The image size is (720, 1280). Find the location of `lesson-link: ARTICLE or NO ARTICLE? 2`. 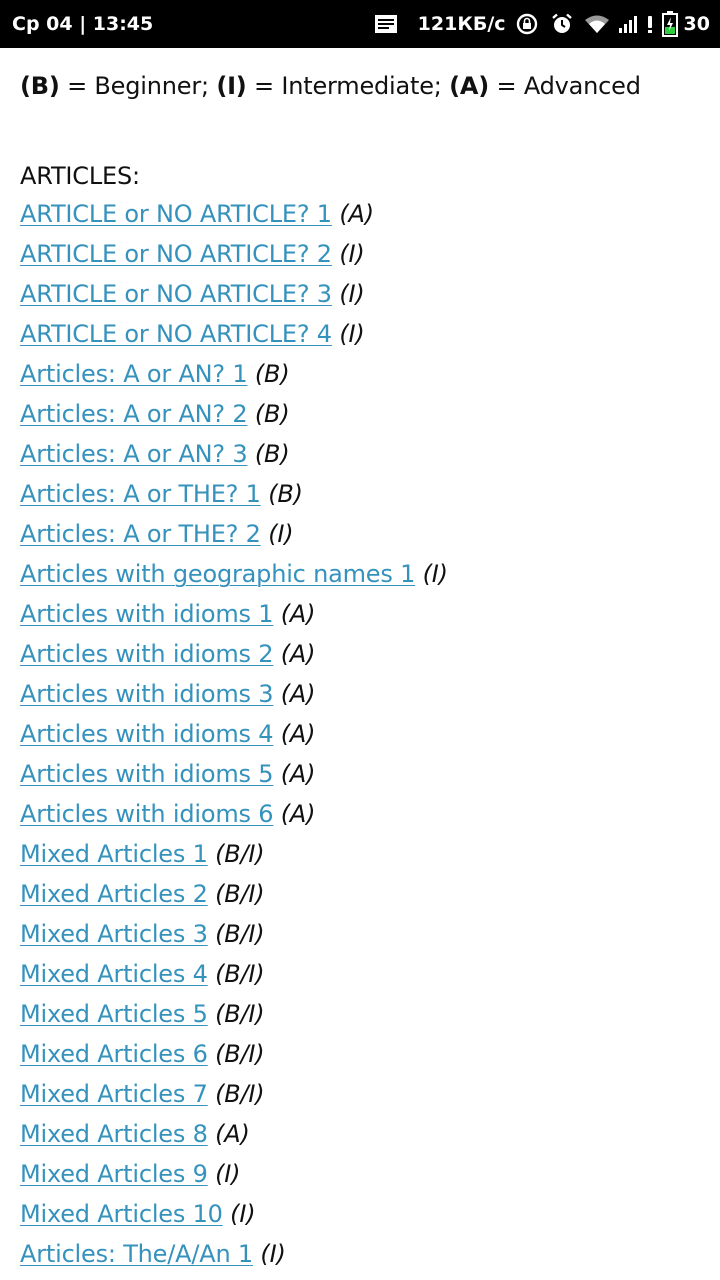

lesson-link: ARTICLE or NO ARTICLE? 2 is located at coordinates (176, 254).